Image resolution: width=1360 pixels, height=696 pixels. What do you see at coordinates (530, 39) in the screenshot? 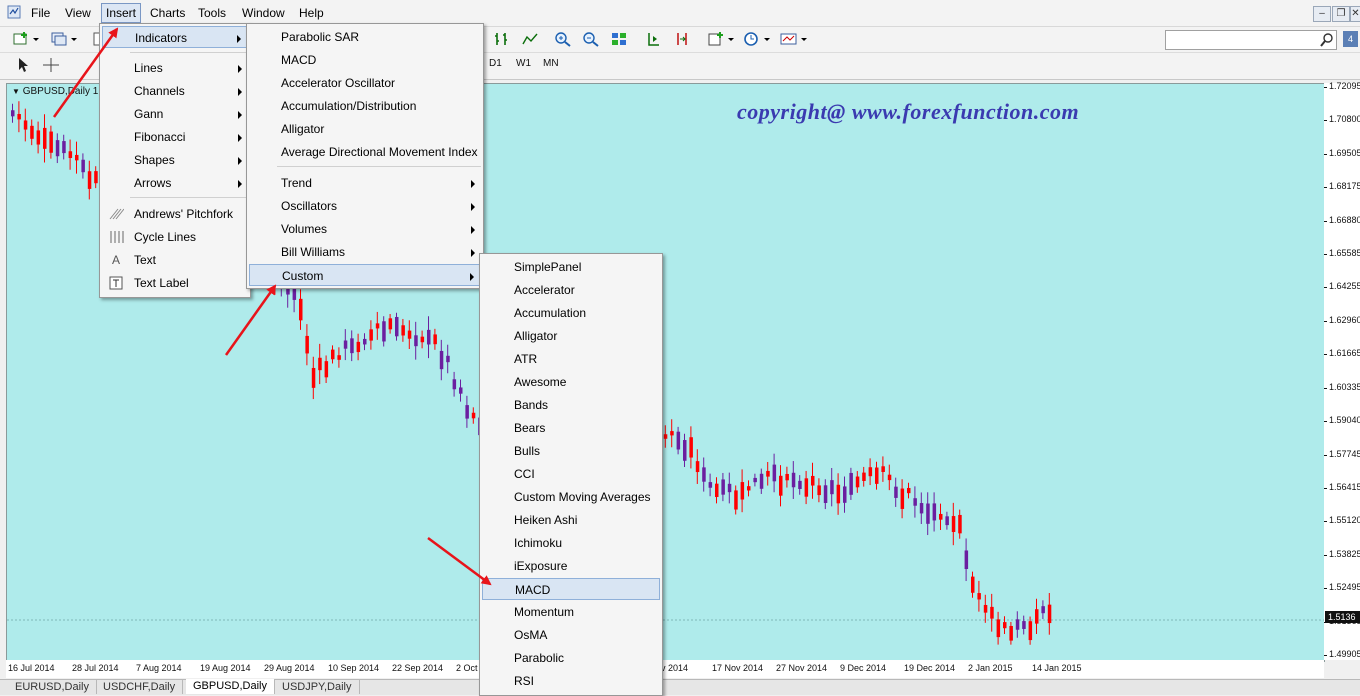
I see `line-chart-icon` at bounding box center [530, 39].